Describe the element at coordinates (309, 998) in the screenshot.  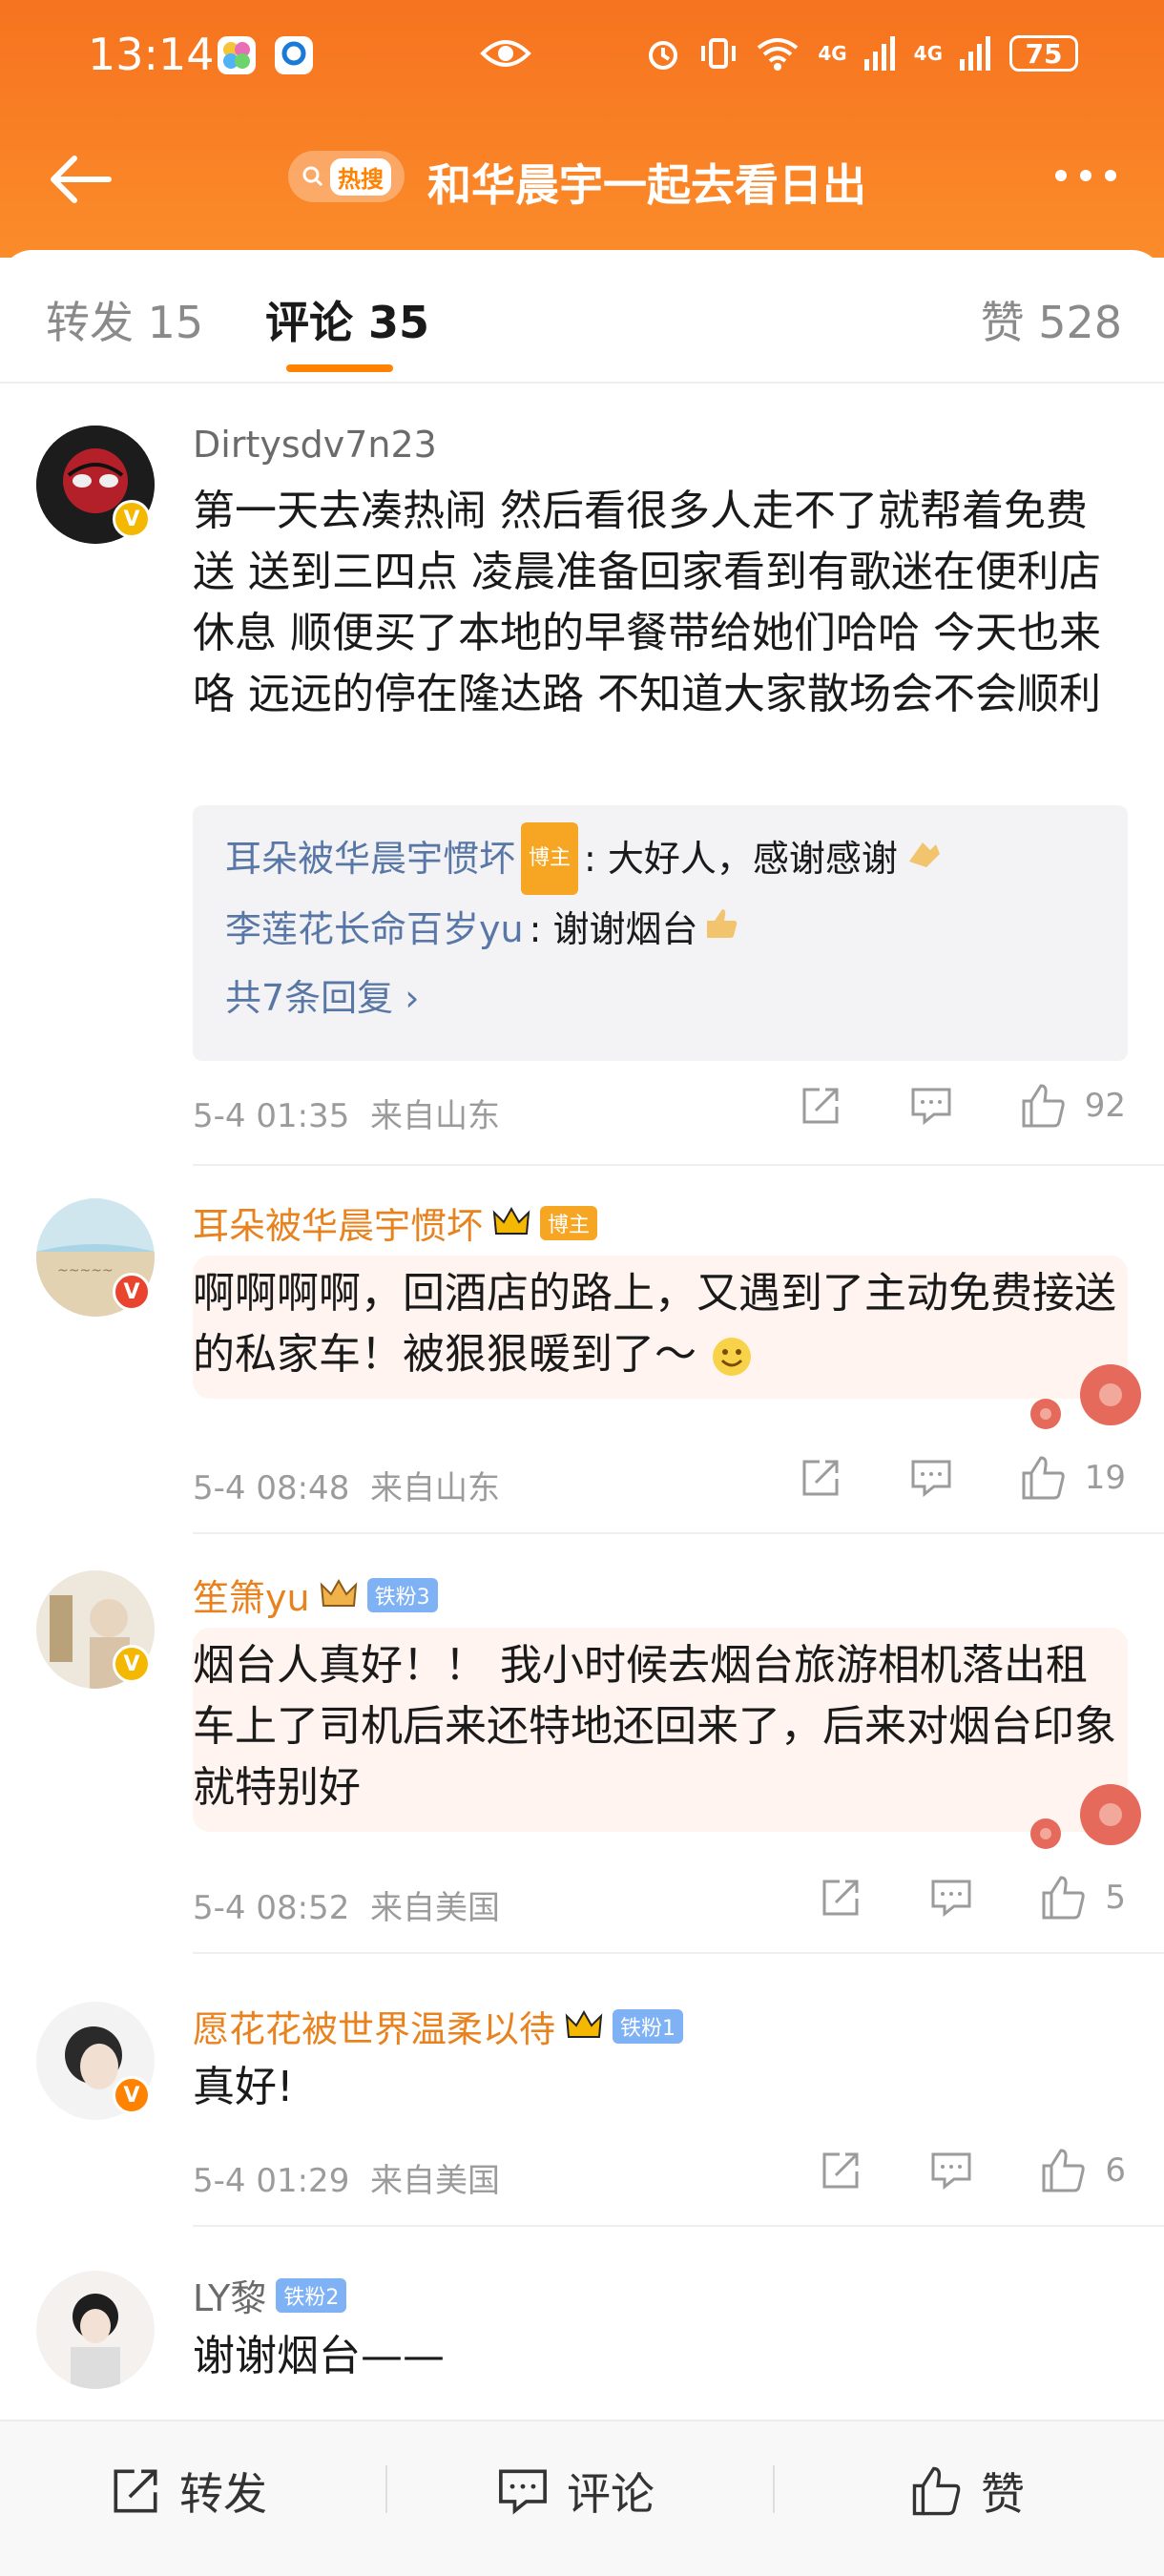
I see `more-replies-text: 共7条回复` at that location.